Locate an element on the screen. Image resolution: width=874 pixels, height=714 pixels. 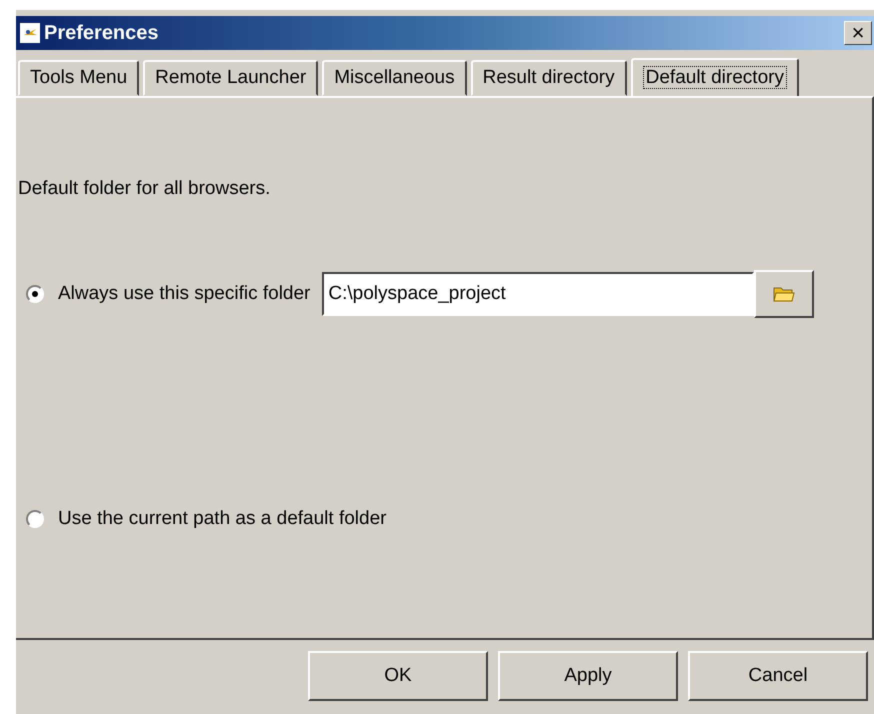
browse-button is located at coordinates (784, 294).